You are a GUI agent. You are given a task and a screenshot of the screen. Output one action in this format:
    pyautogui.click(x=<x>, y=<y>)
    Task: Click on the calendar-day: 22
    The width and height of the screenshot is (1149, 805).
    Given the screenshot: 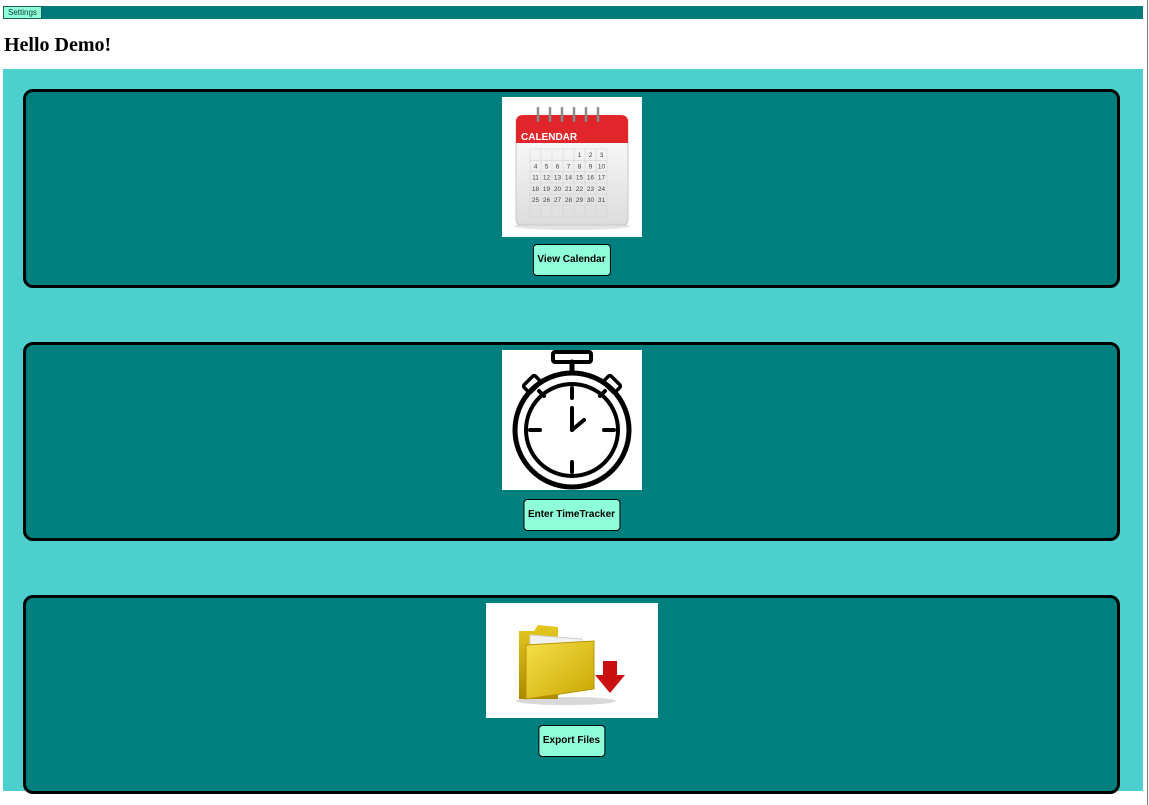 What is the action you would take?
    pyautogui.click(x=579, y=189)
    